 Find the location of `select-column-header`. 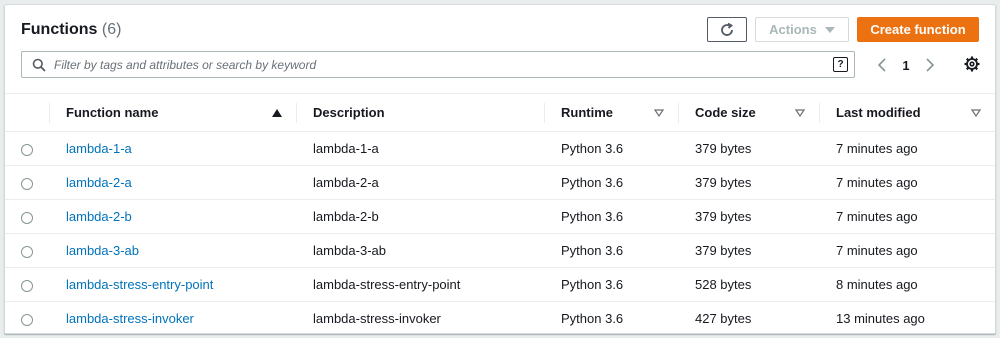

select-column-header is located at coordinates (27, 112).